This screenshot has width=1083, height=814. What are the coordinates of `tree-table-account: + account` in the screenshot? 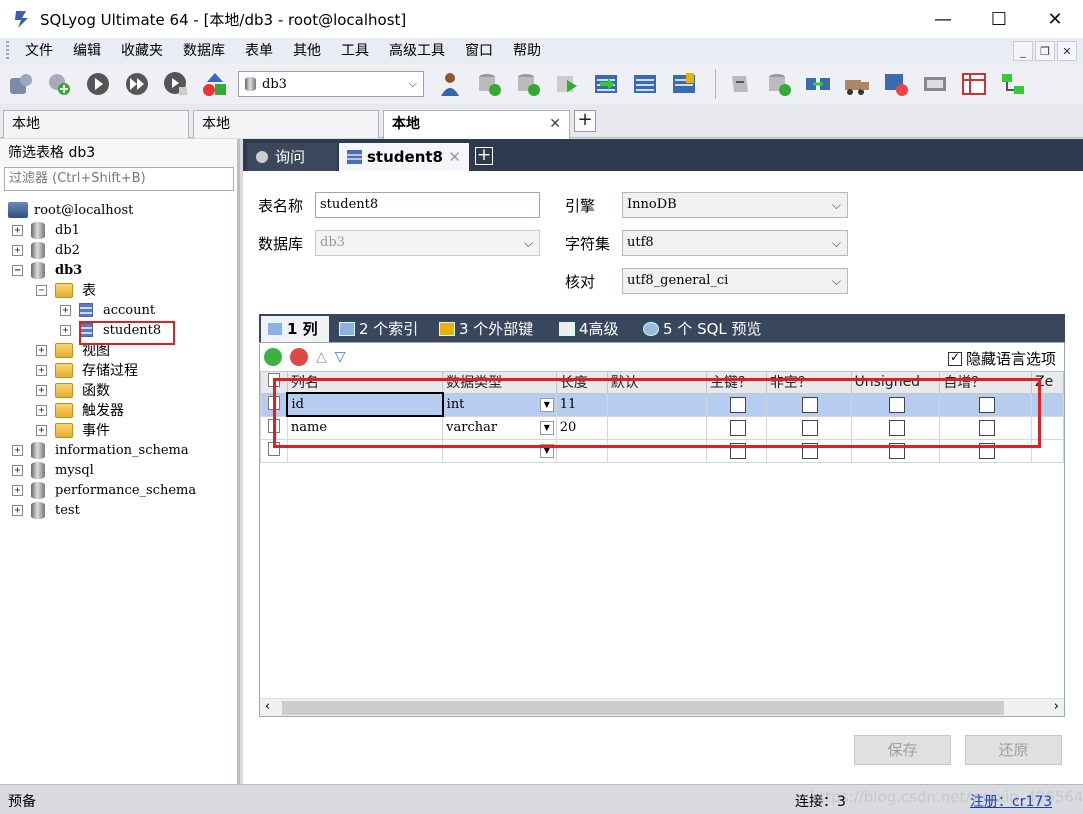 It's located at (107, 310).